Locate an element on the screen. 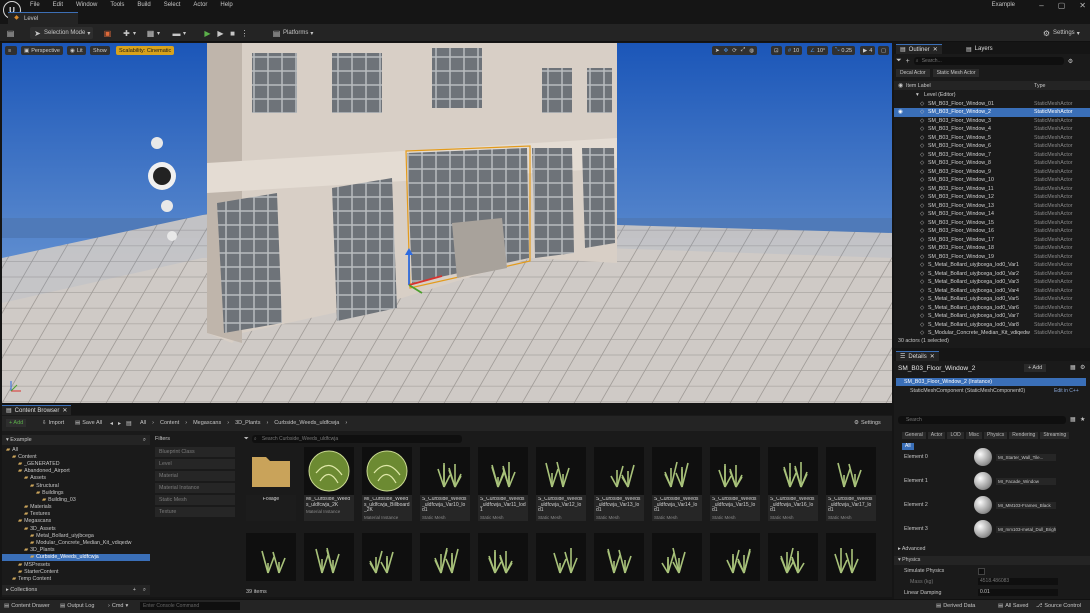 Image resolution: width=1090 pixels, height=613 pixels. chip-decal-actor: Decal Actor is located at coordinates (913, 73).